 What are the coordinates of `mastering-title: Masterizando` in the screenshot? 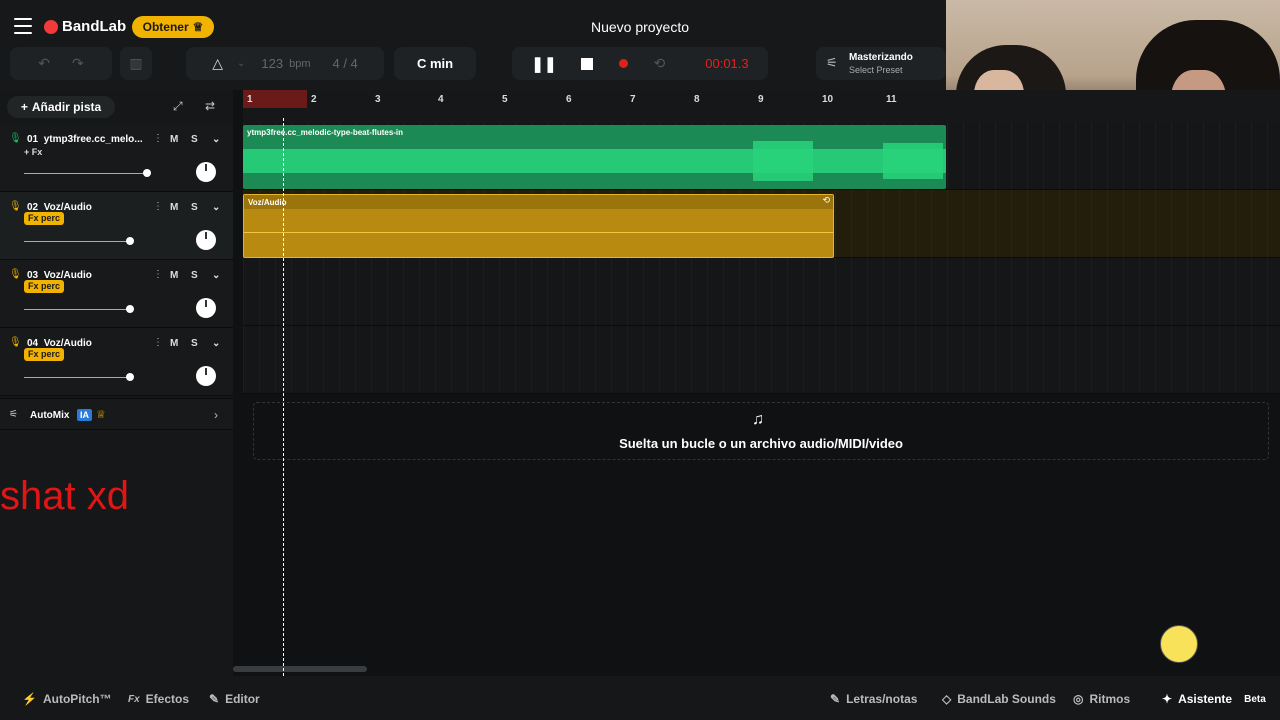 It's located at (881, 57).